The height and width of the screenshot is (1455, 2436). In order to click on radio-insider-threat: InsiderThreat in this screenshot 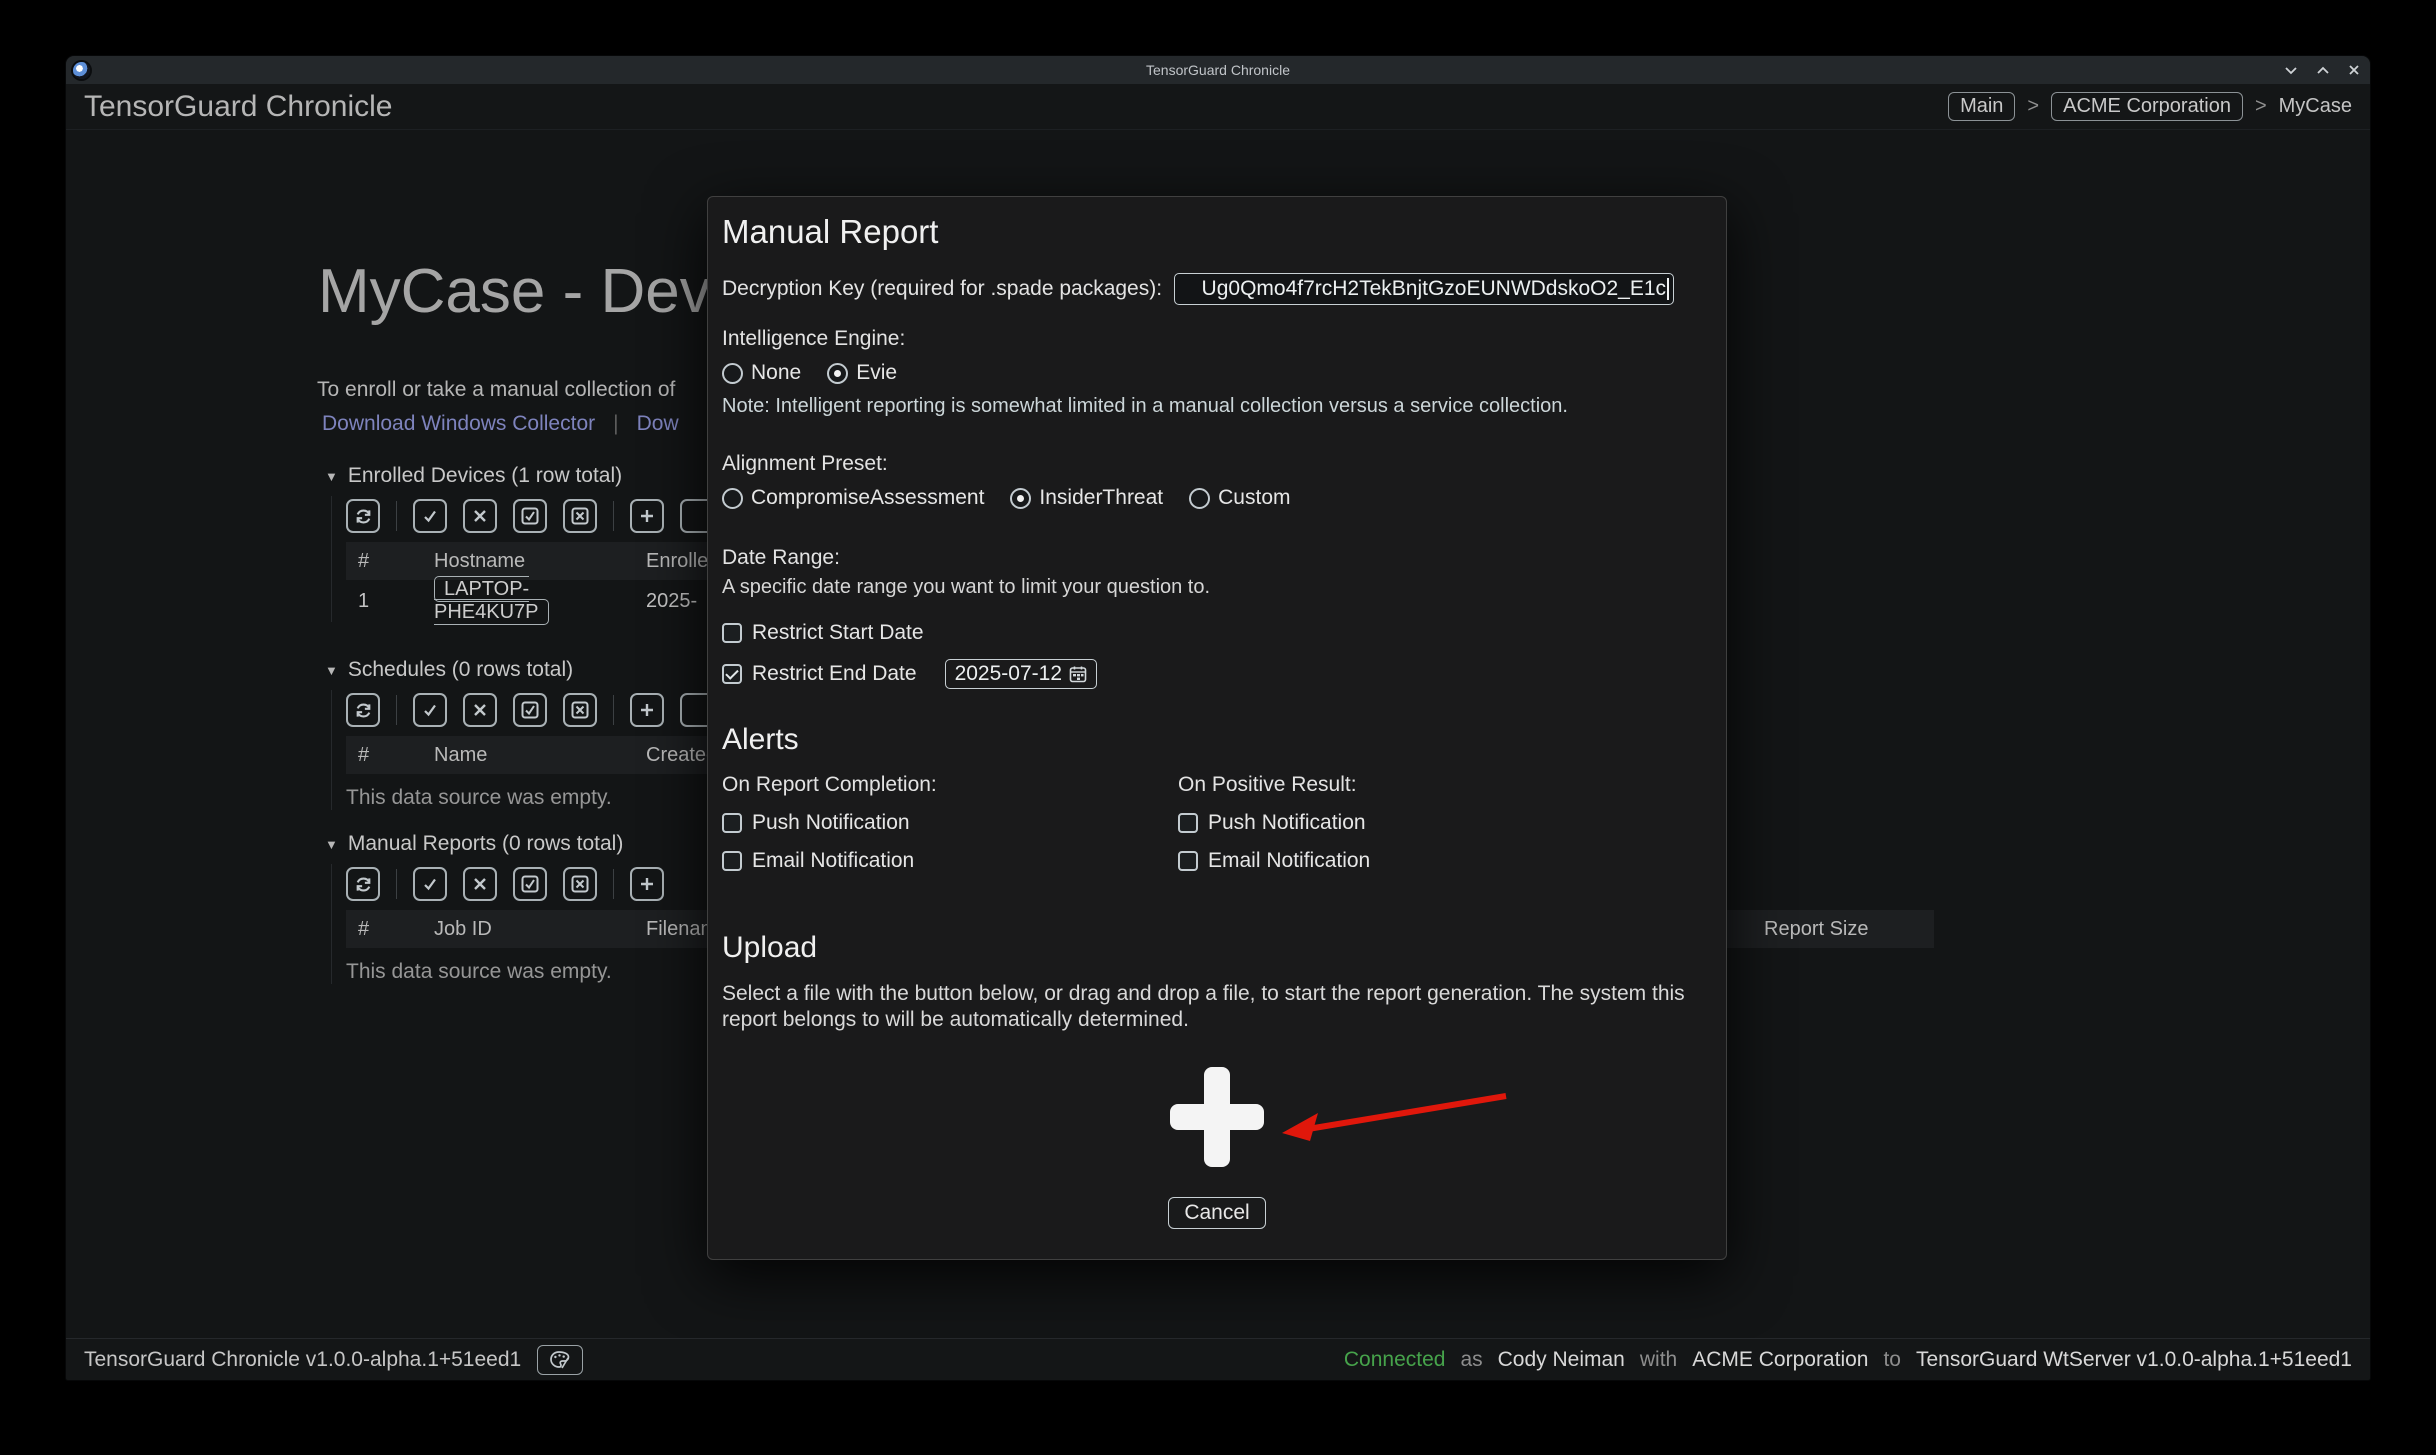, I will do `click(1086, 498)`.